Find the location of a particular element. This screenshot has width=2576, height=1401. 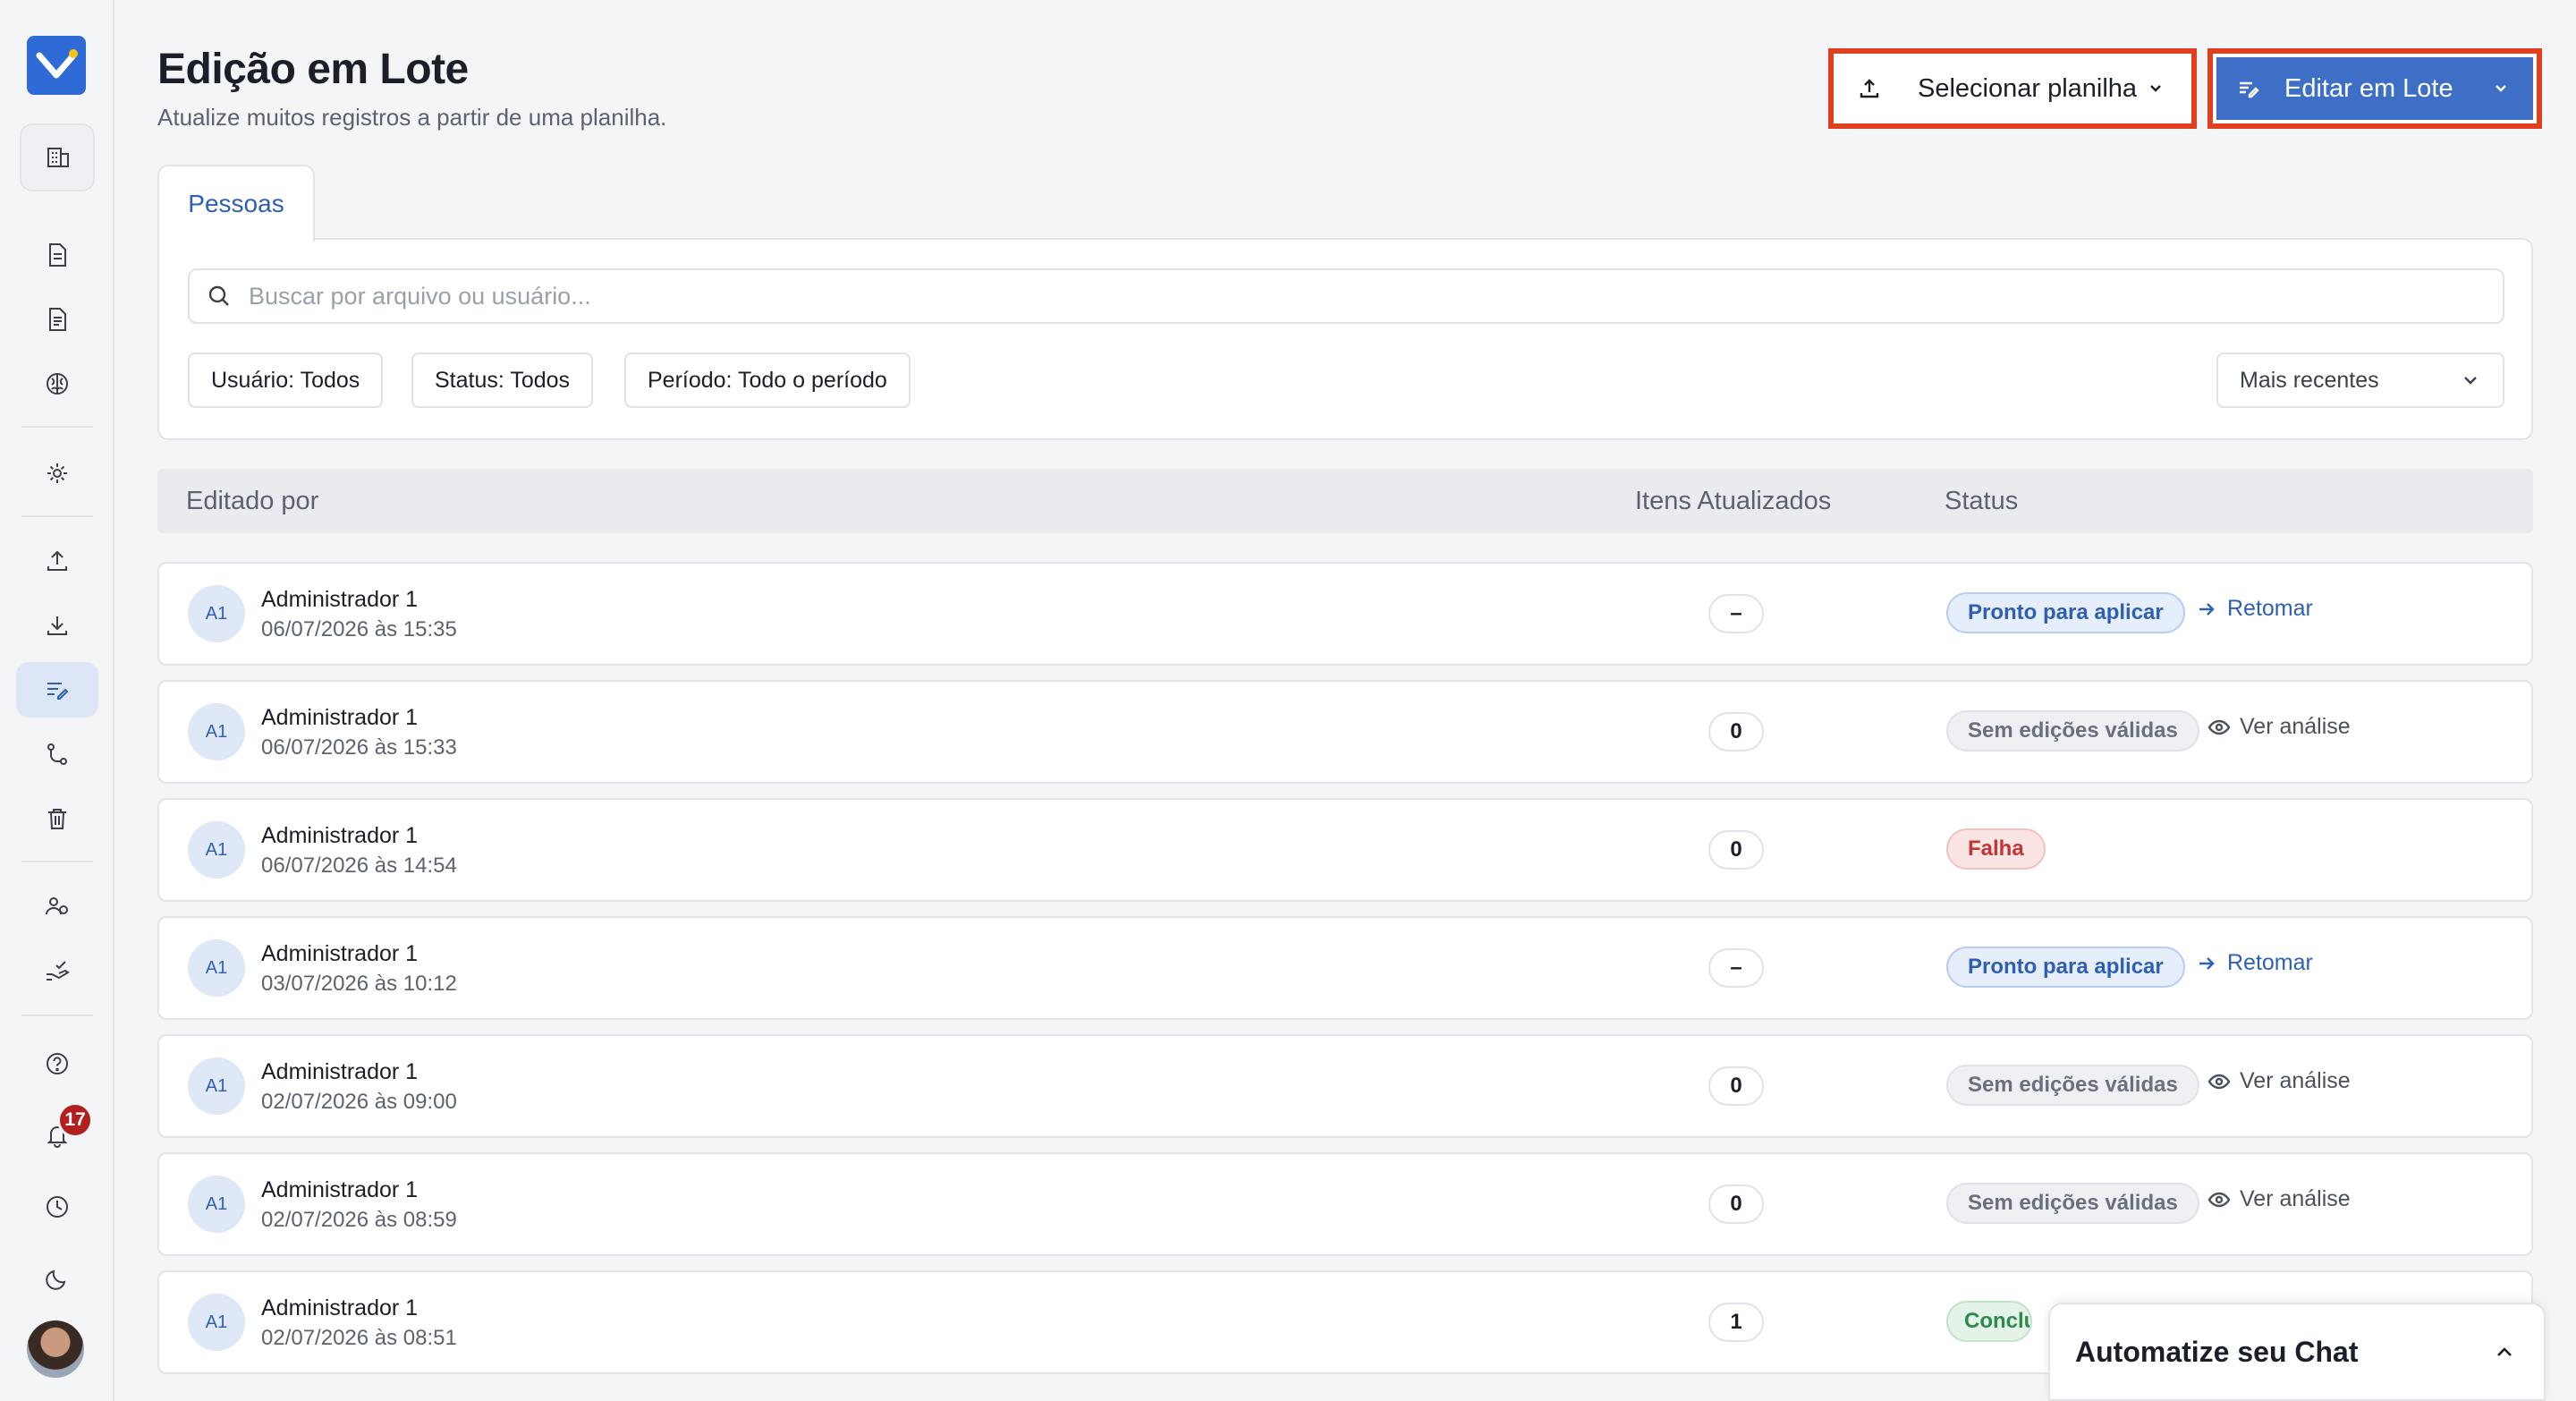

select-spreadsheet-button: Selecionar planilha is located at coordinates (2012, 88).